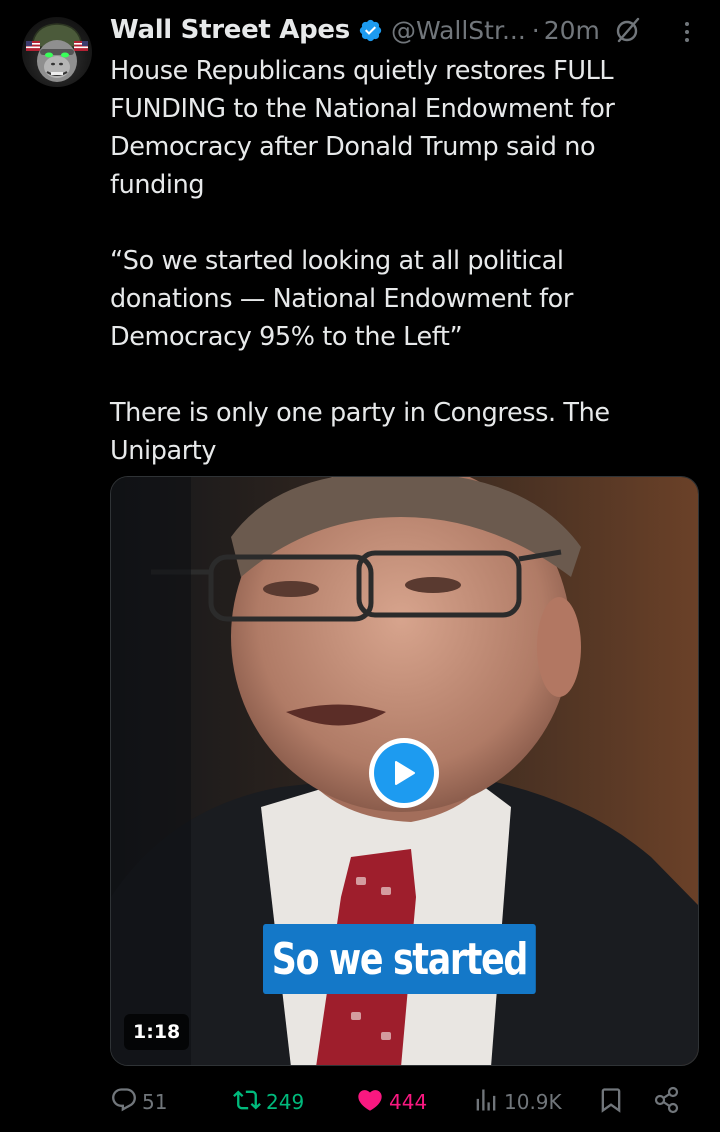  Describe the element at coordinates (230, 30) in the screenshot. I see `author-display-name: Wall Street Apes` at that location.